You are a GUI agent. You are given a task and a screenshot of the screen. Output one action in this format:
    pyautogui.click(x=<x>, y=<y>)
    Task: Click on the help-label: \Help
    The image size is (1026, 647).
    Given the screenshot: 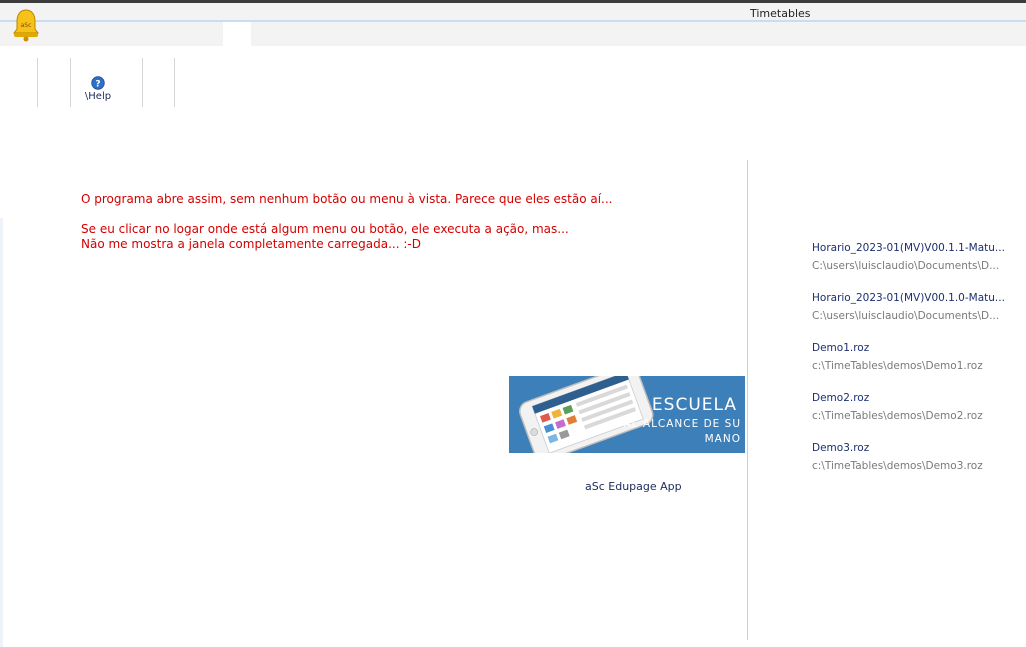 What is the action you would take?
    pyautogui.click(x=98, y=96)
    